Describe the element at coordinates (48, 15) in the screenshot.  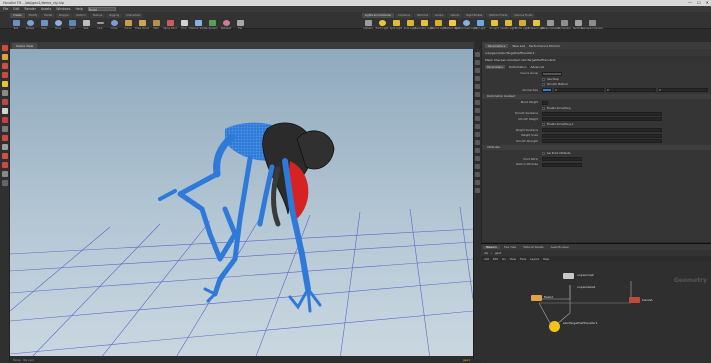
I see `shelf-tab: Model` at that location.